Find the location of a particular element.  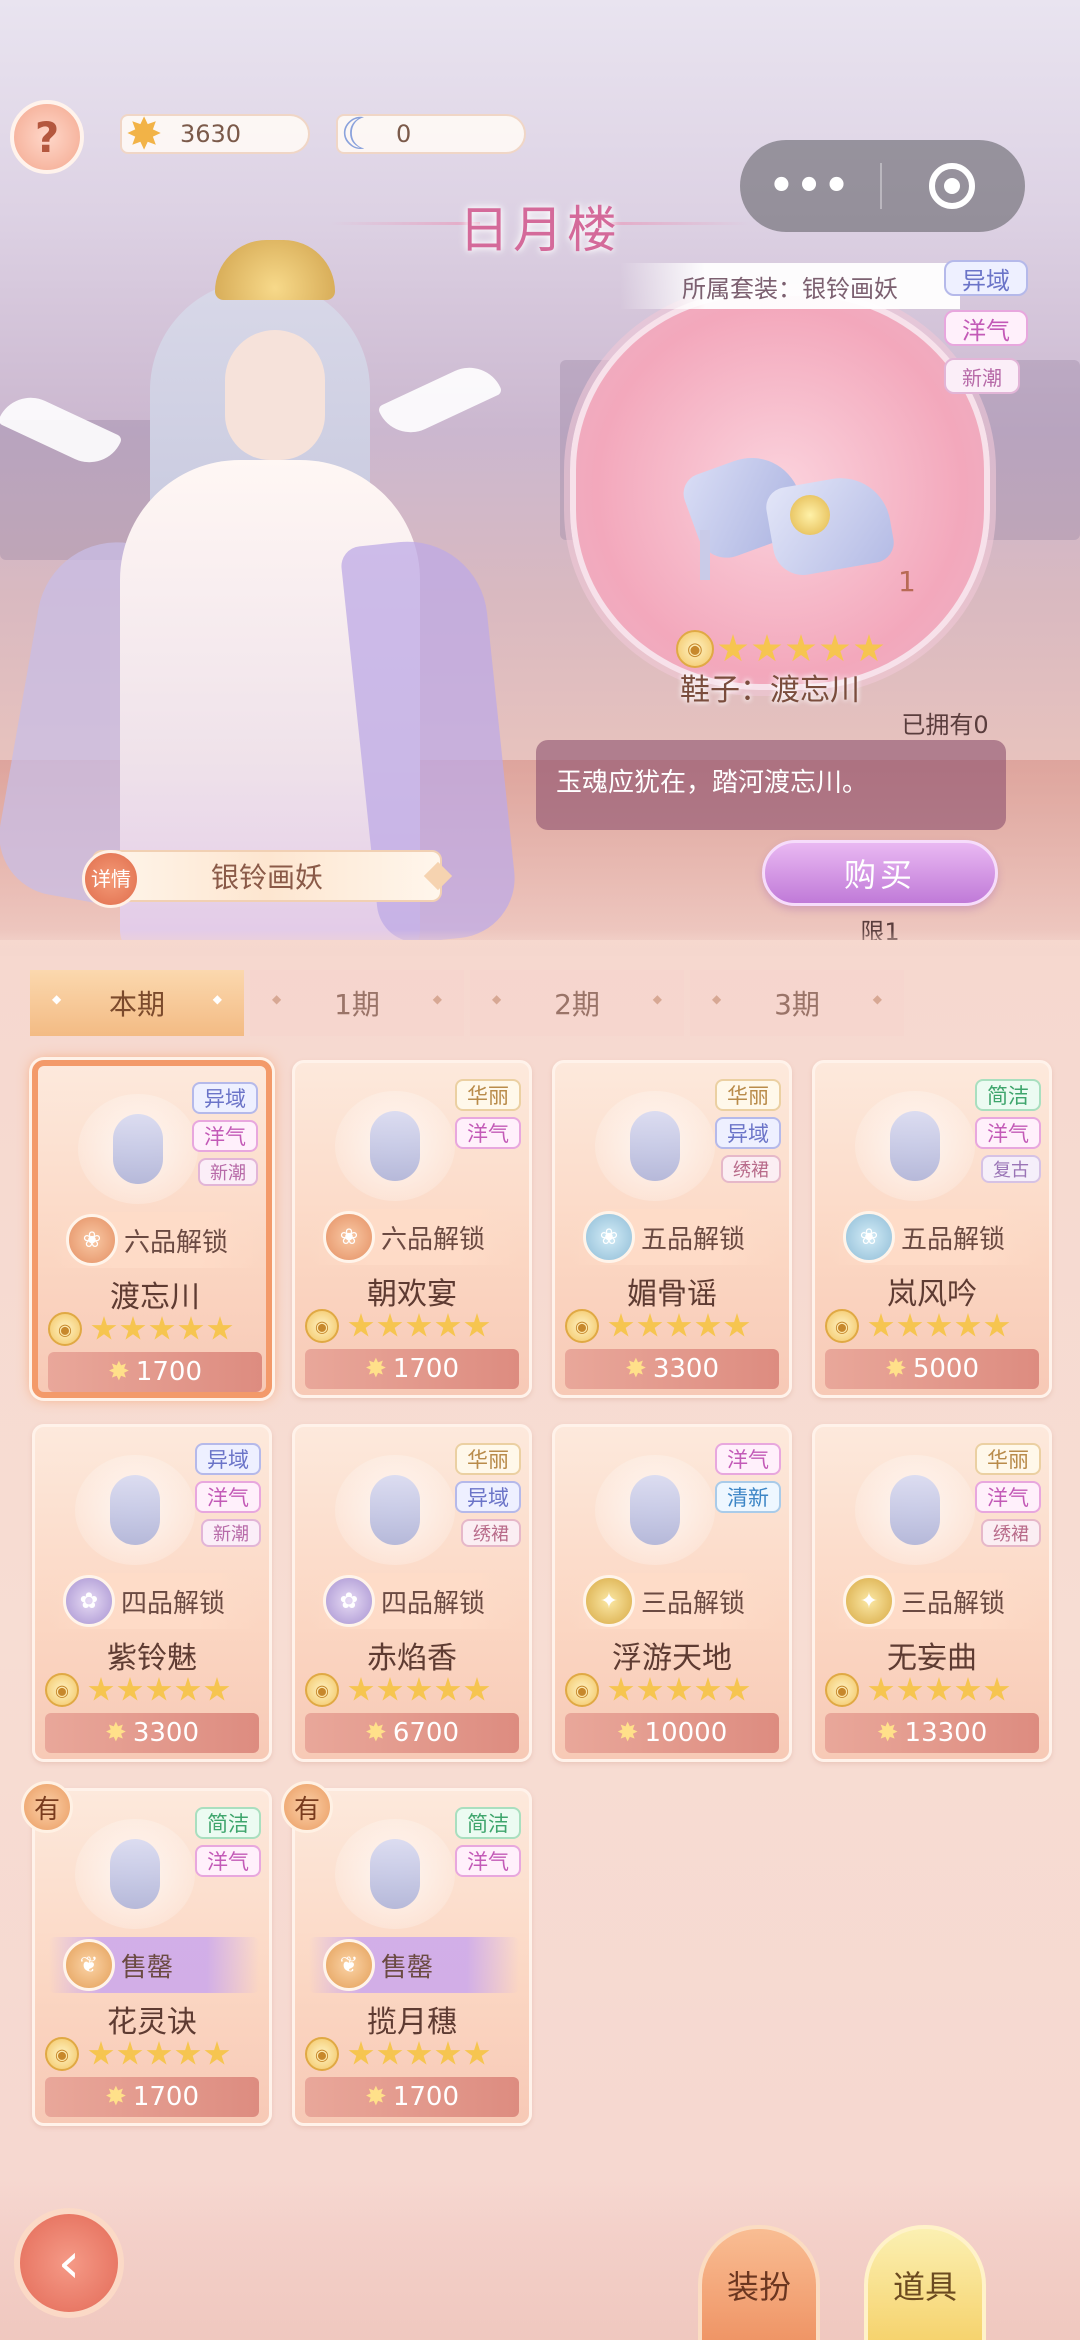

unlock-label: 四品解锁 is located at coordinates (173, 1603).